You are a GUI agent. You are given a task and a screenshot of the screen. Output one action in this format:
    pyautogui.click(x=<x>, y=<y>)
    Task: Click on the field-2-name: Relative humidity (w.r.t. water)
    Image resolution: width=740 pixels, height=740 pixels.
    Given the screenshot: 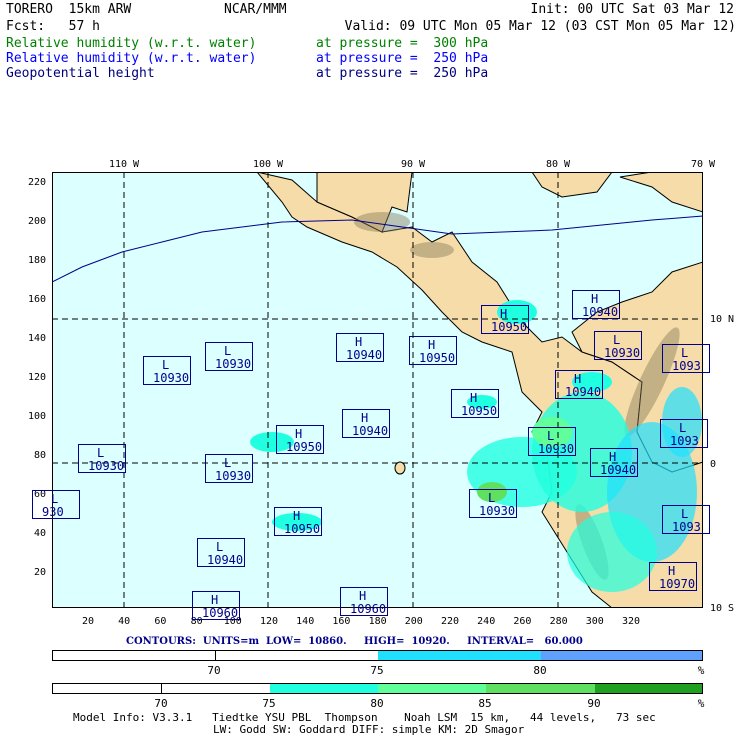 What is the action you would take?
    pyautogui.click(x=131, y=58)
    